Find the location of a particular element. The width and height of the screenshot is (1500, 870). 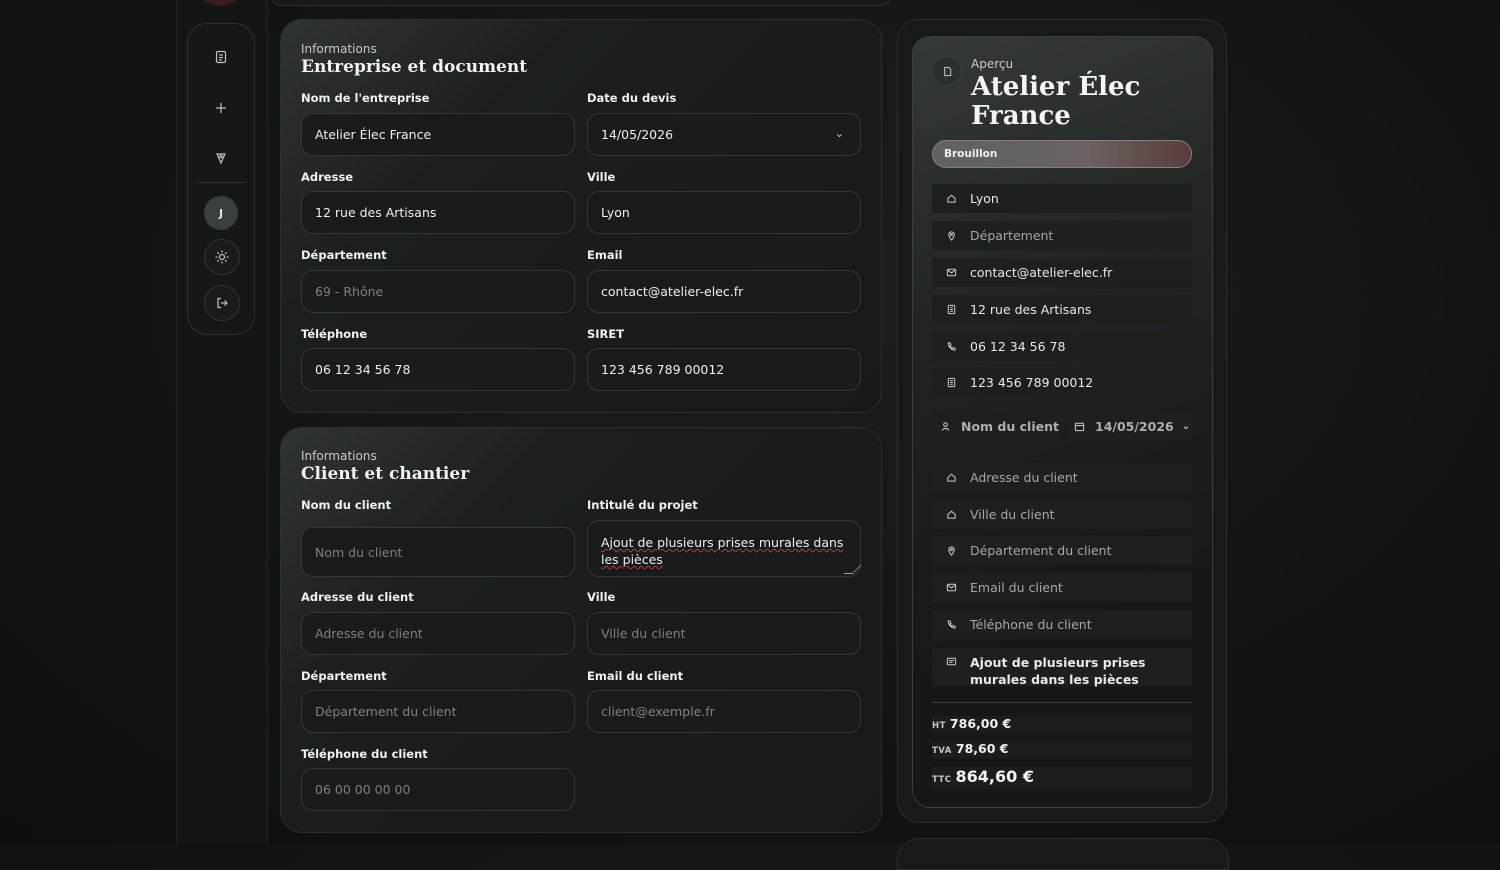

preview-phone-row: 06 12 34 56 78 is located at coordinates (1062, 346).